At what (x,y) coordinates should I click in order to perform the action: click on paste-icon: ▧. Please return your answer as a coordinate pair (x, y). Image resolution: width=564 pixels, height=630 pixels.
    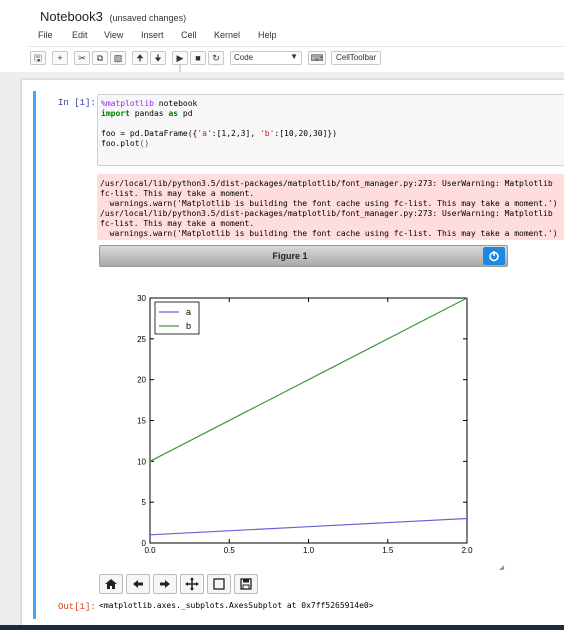
    Looking at the image, I should click on (118, 58).